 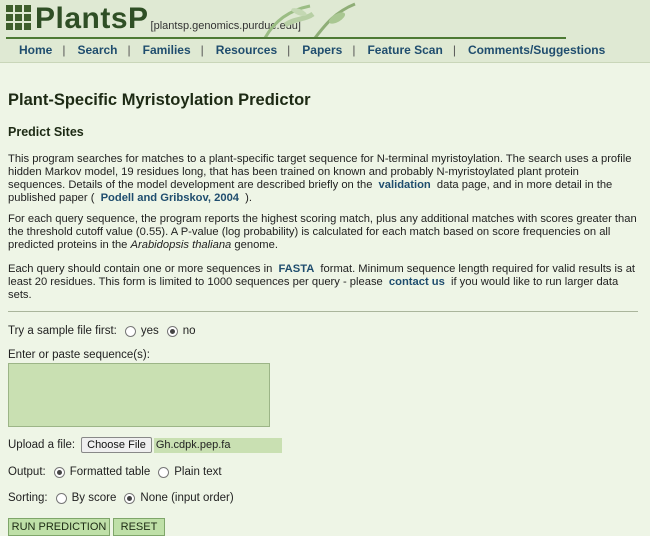 I want to click on contact-link: contact us, so click(x=417, y=282).